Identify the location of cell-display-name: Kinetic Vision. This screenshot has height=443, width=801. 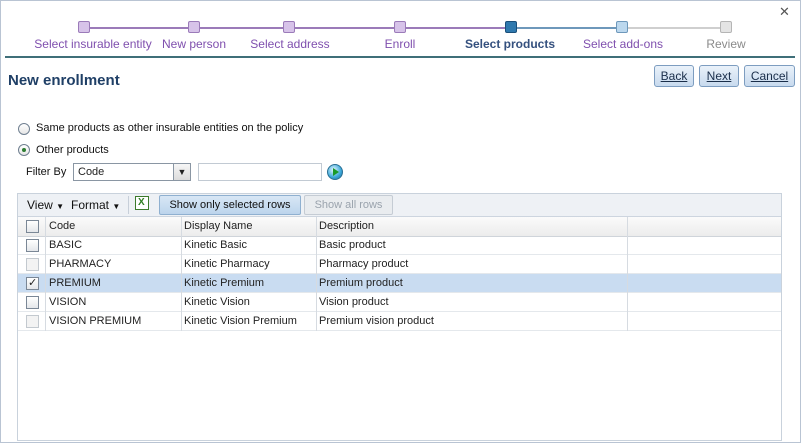
(217, 302).